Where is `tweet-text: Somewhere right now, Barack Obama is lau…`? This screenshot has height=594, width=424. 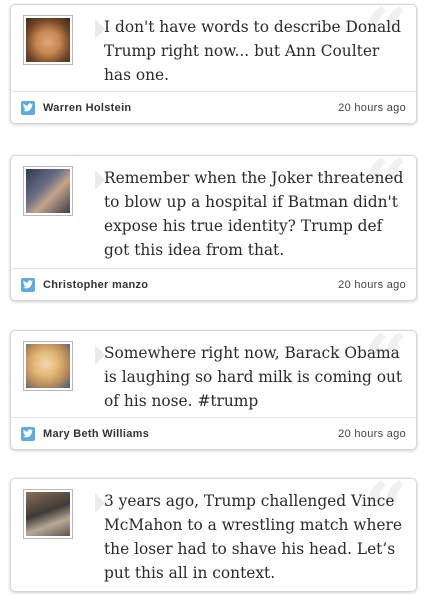
tweet-text: Somewhere right now, Barack Obama is lau… is located at coordinates (253, 377).